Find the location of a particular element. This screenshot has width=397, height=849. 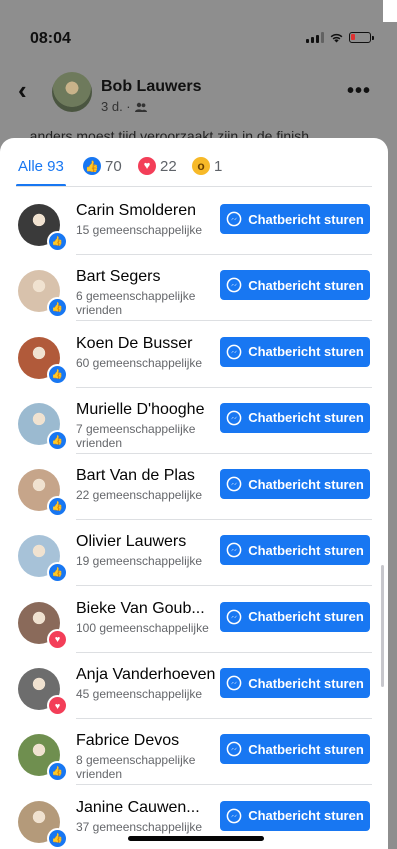

friends-audience-icon is located at coordinates (140, 107).